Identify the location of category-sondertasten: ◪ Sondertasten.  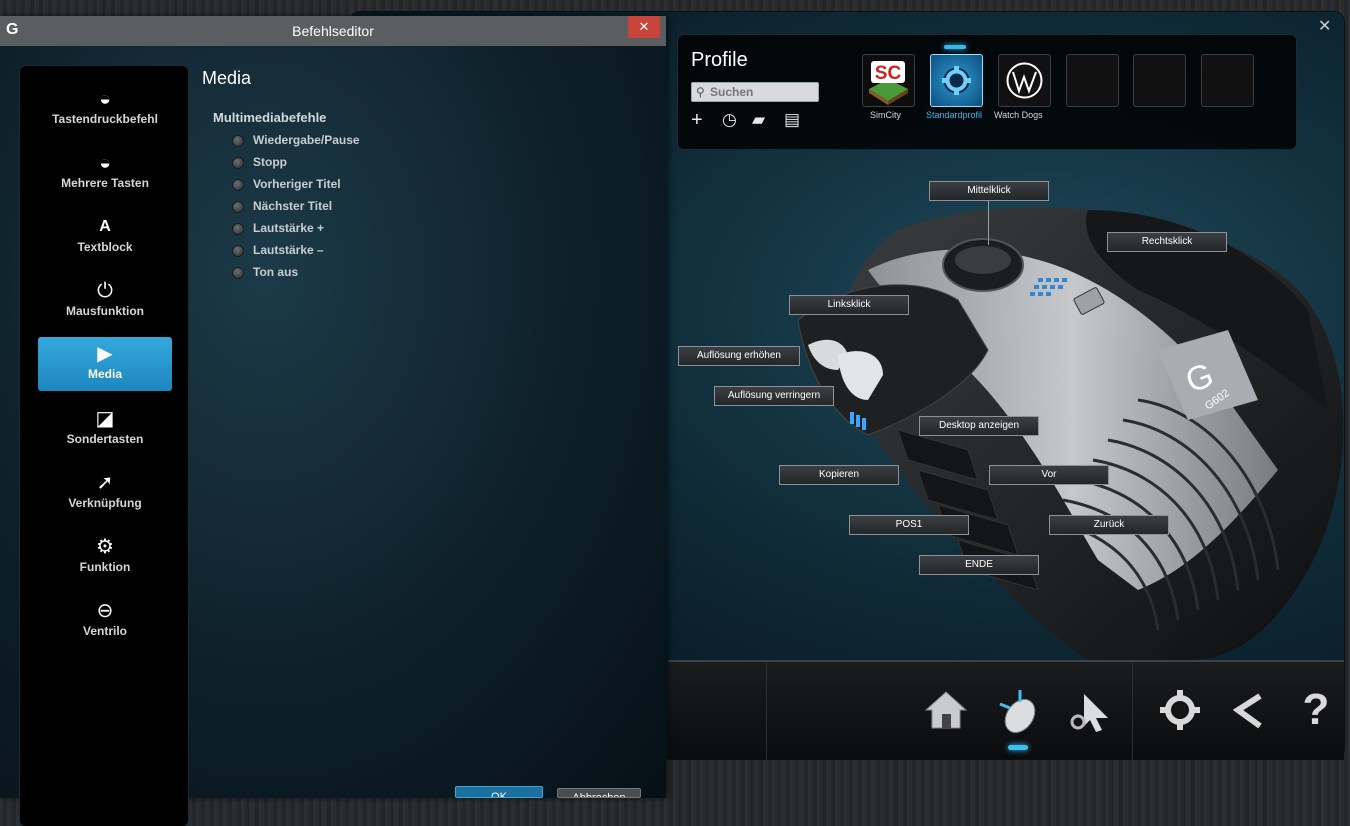
(105, 429).